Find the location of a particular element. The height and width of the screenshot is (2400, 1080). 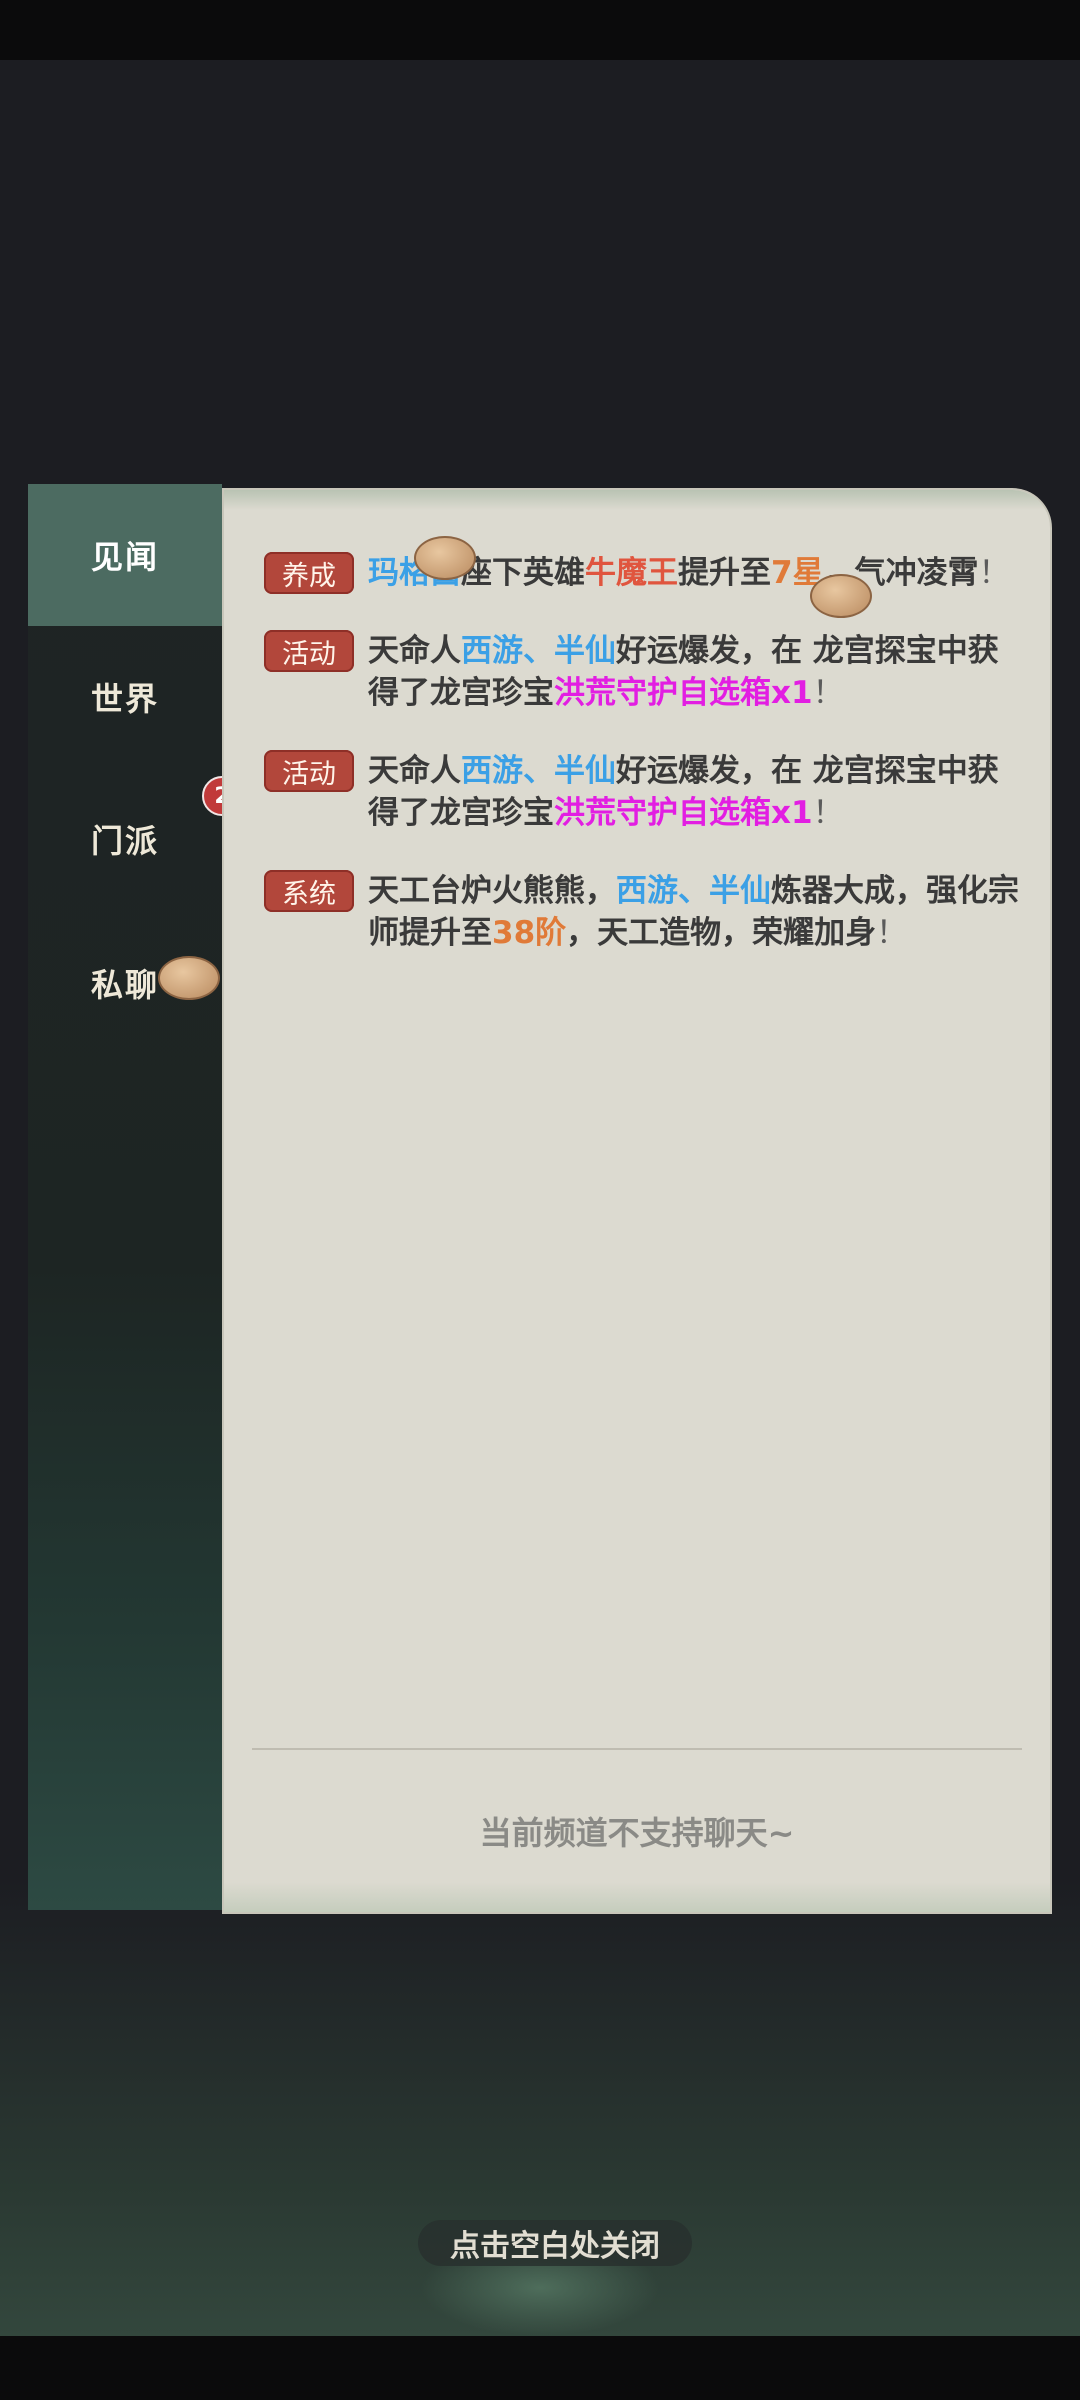

tab-label: 世界 is located at coordinates (124, 699).